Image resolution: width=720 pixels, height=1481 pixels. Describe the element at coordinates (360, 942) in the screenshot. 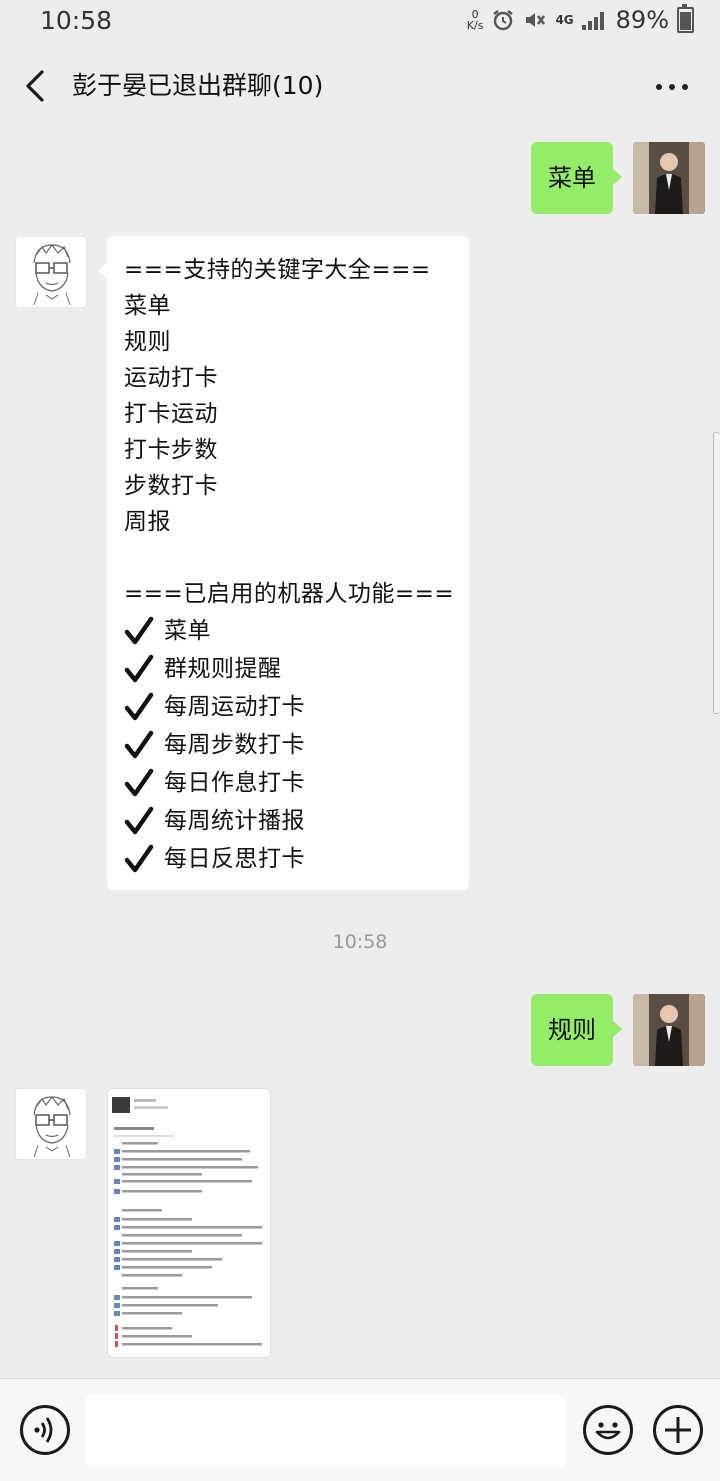

I see `time-divider: 10:58` at that location.